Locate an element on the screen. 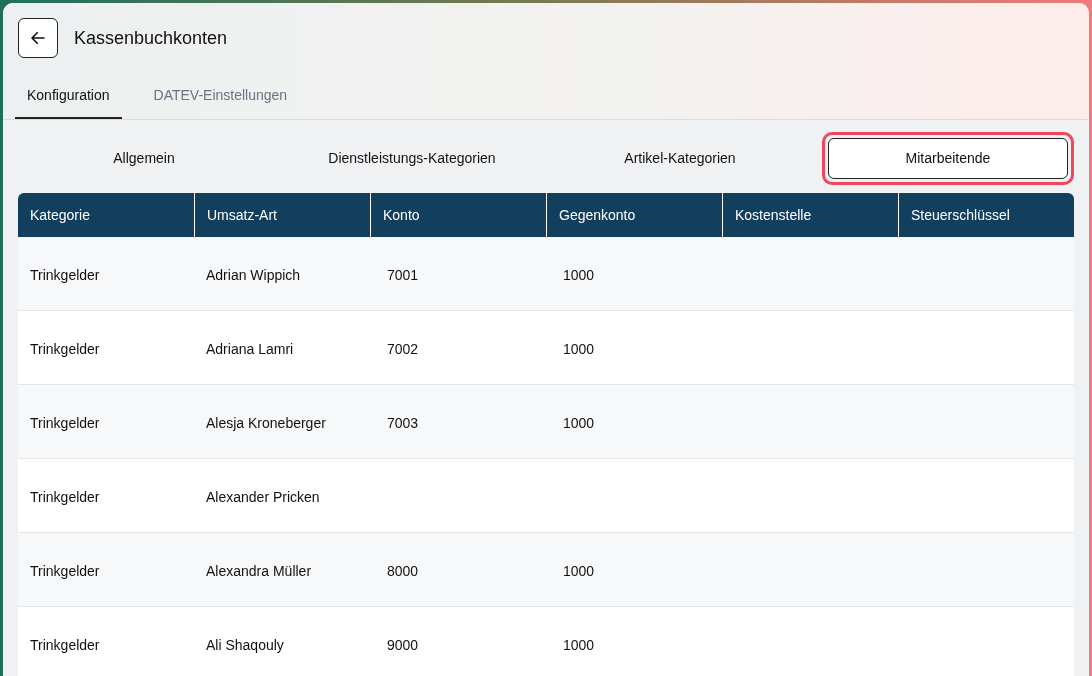 The width and height of the screenshot is (1092, 676). table-cell: 9000 is located at coordinates (403, 645).